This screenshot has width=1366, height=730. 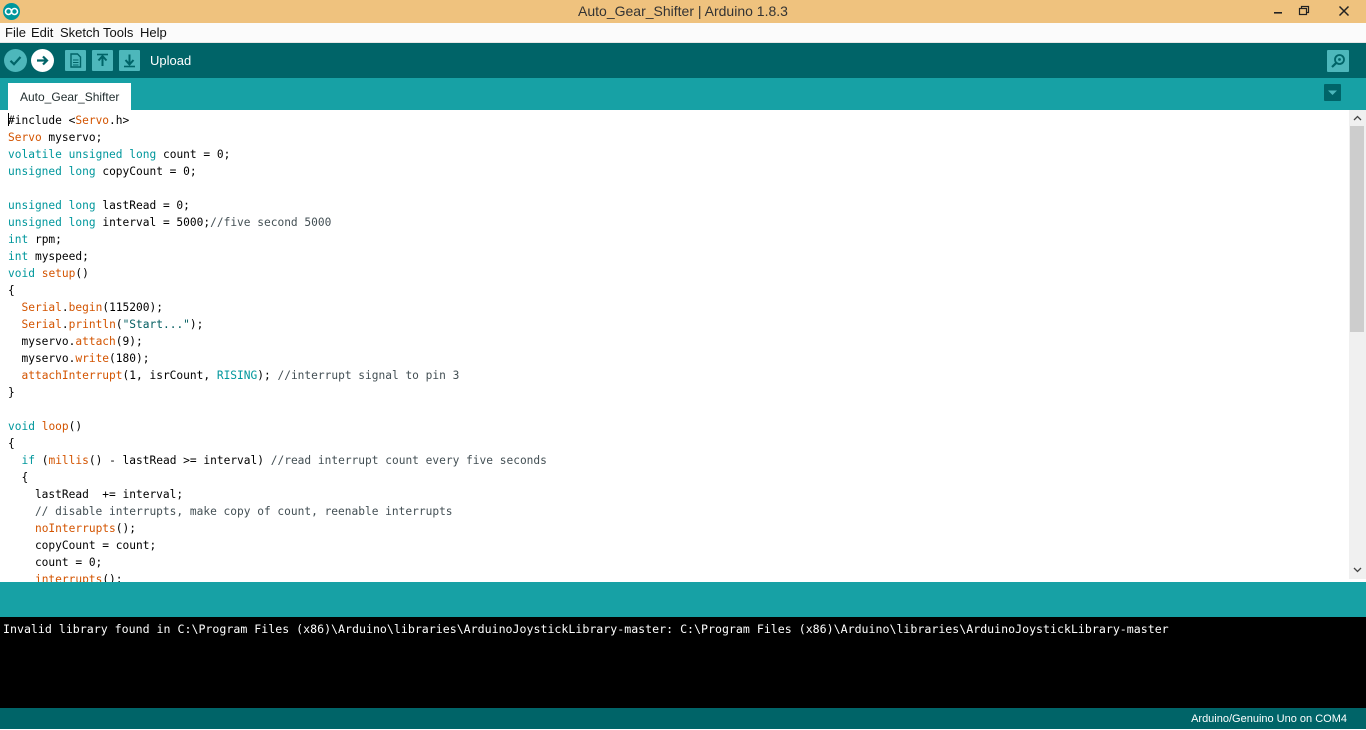 What do you see at coordinates (1304, 11) in the screenshot?
I see `restore-button` at bounding box center [1304, 11].